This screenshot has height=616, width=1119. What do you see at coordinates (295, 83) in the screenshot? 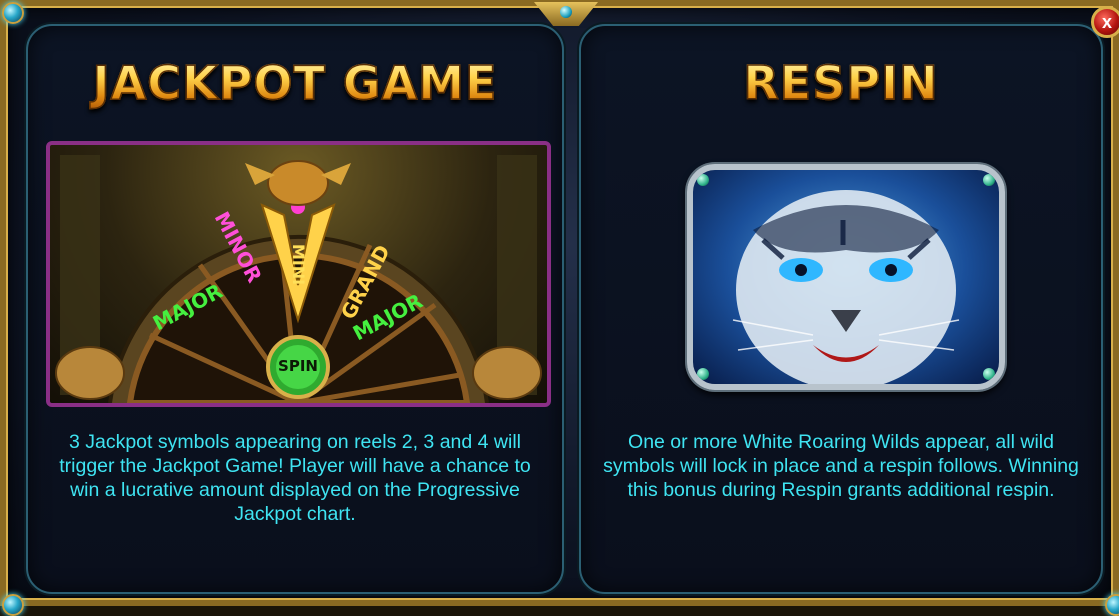
I see `jackpot-game-title: JACKPOT GAME` at bounding box center [295, 83].